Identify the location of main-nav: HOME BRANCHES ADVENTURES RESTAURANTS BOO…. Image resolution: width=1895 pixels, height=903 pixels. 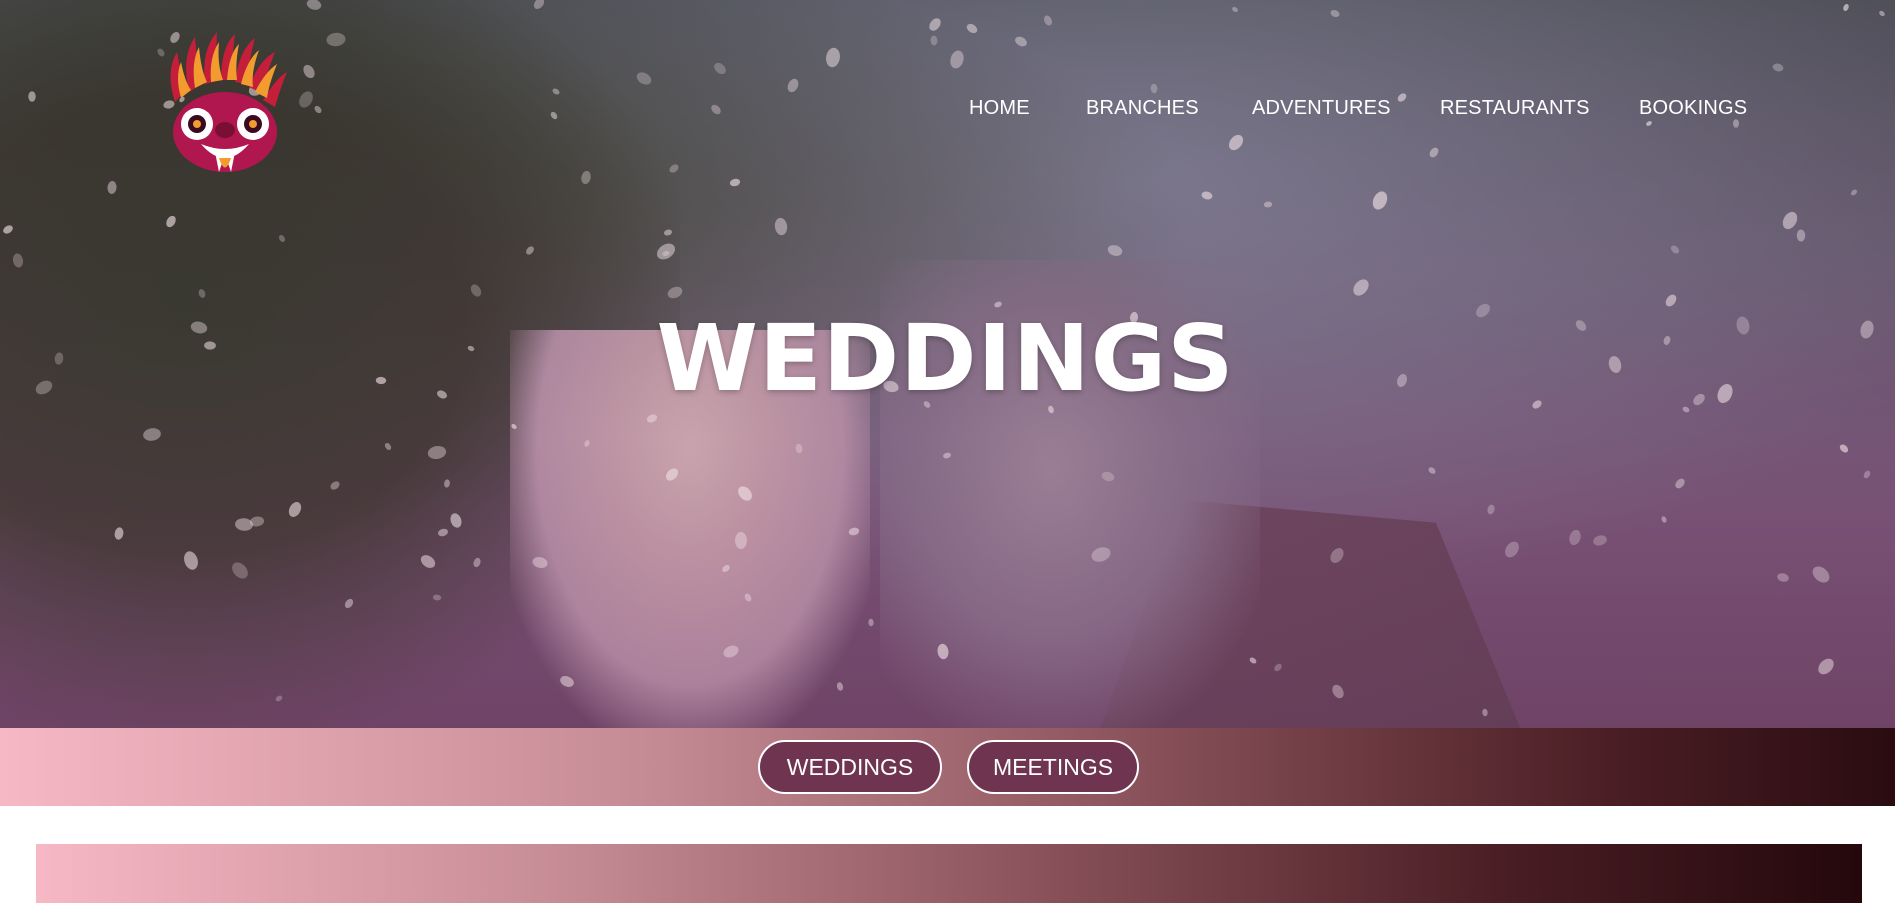
(1417, 111).